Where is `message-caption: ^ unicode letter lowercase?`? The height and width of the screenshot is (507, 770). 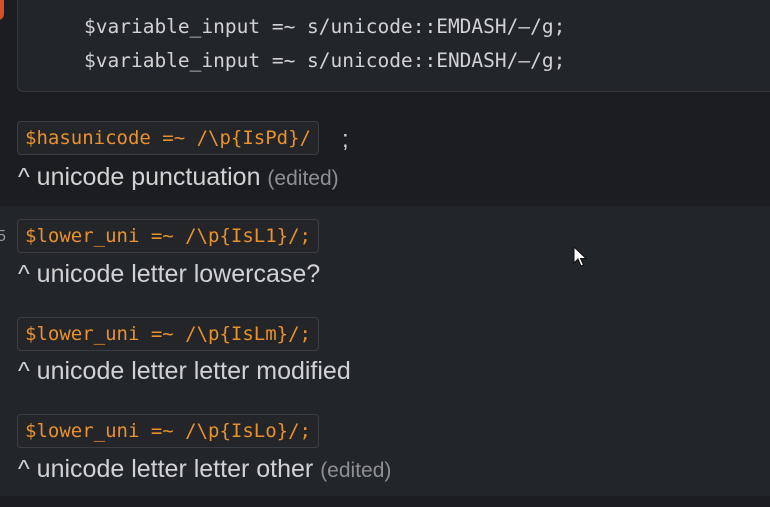
message-caption: ^ unicode letter lowercase? is located at coordinates (169, 274).